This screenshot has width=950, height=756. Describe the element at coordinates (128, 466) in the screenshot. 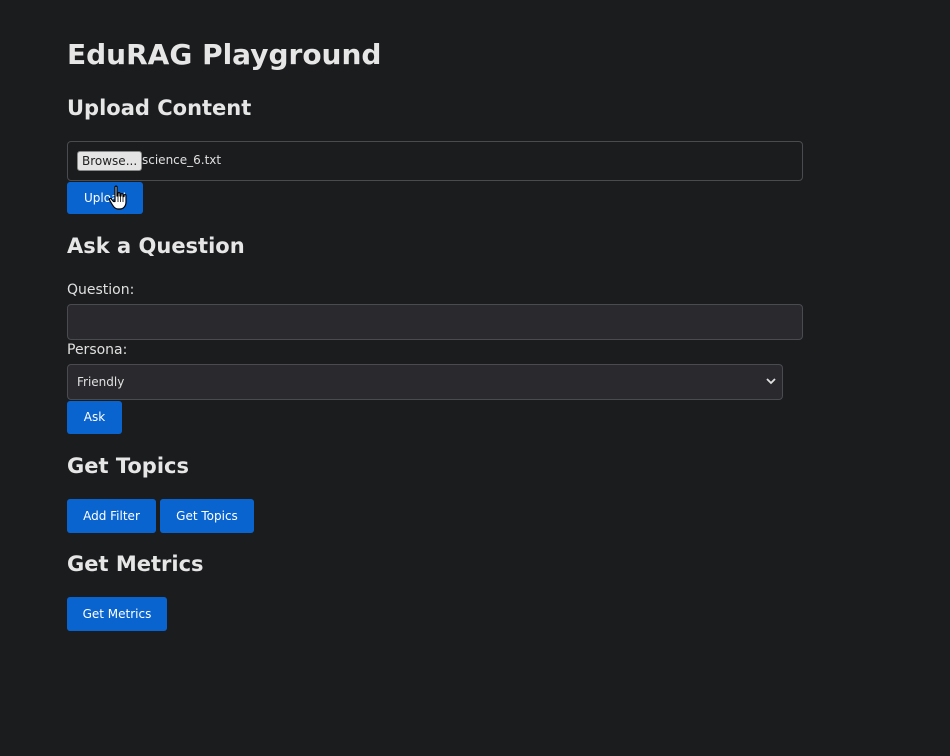

I see `topics-heading: Get Topics` at that location.